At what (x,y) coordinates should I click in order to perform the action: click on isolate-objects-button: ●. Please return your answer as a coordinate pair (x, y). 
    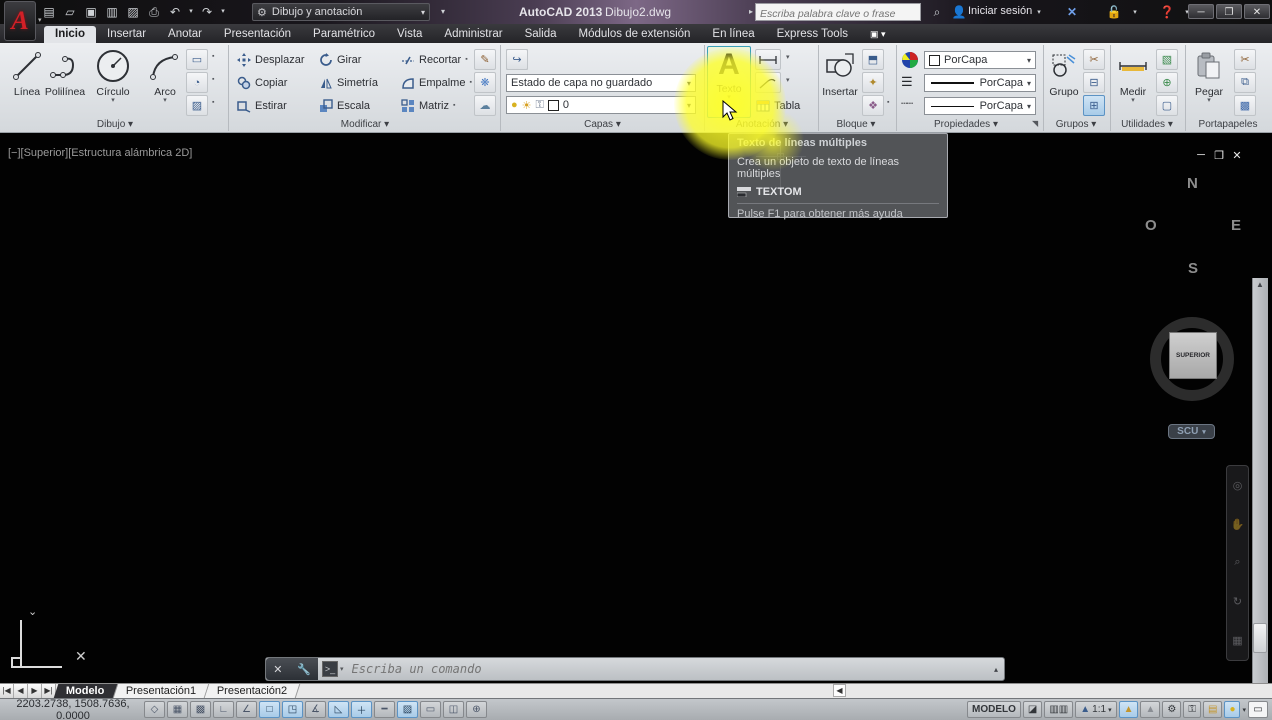
    Looking at the image, I should click on (1232, 709).